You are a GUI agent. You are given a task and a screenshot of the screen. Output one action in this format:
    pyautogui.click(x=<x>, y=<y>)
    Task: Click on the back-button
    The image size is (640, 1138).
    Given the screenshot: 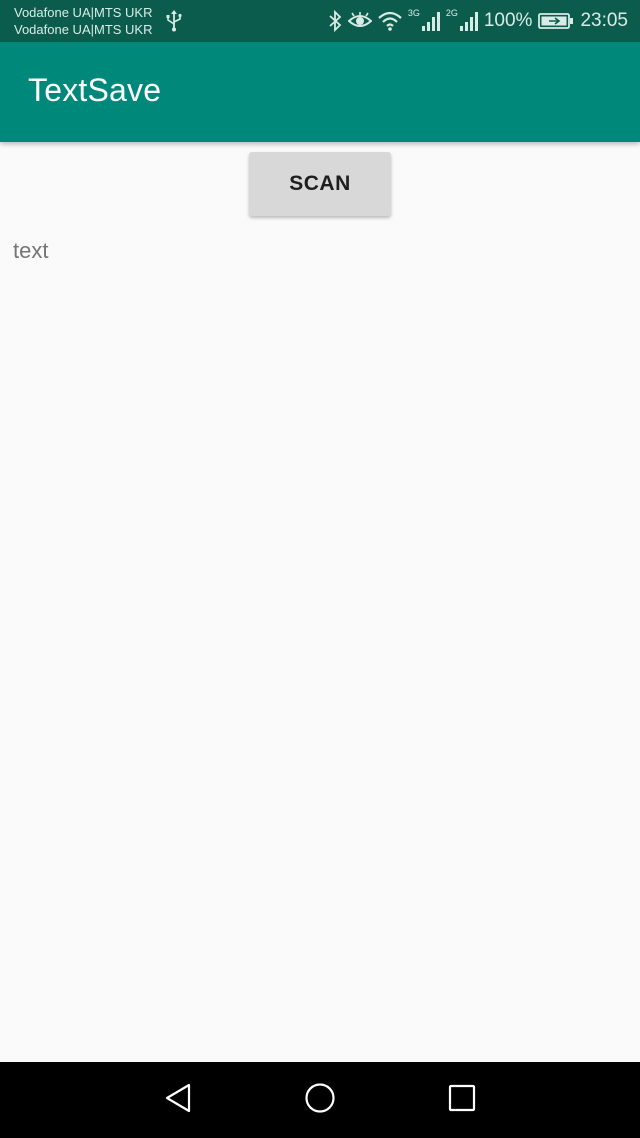 What is the action you would take?
    pyautogui.click(x=178, y=1100)
    